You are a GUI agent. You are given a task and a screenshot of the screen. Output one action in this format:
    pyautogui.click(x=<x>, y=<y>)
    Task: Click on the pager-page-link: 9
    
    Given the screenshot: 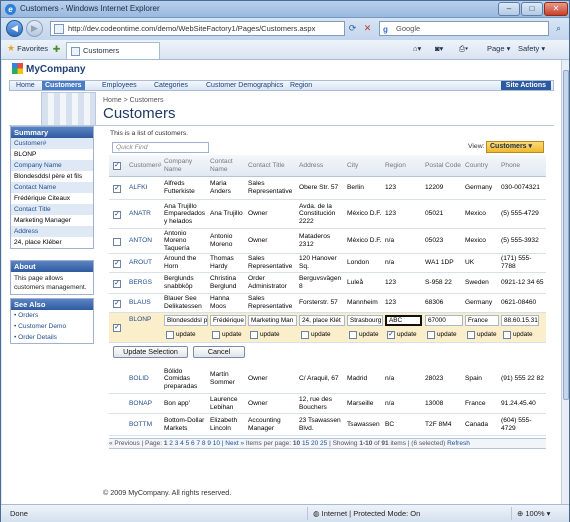 What is the action you would take?
    pyautogui.click(x=209, y=443)
    